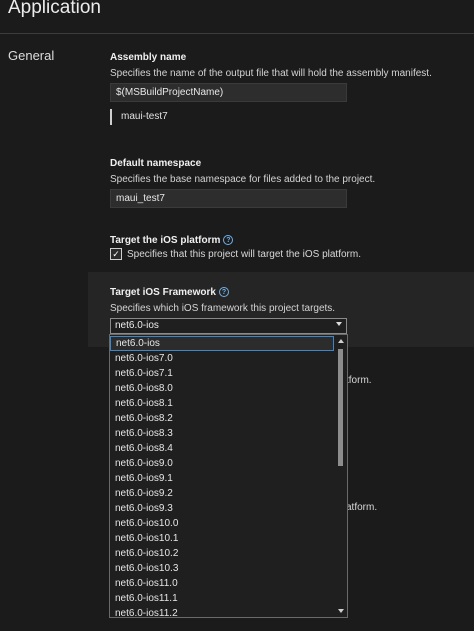  I want to click on chevron-down-icon, so click(339, 324).